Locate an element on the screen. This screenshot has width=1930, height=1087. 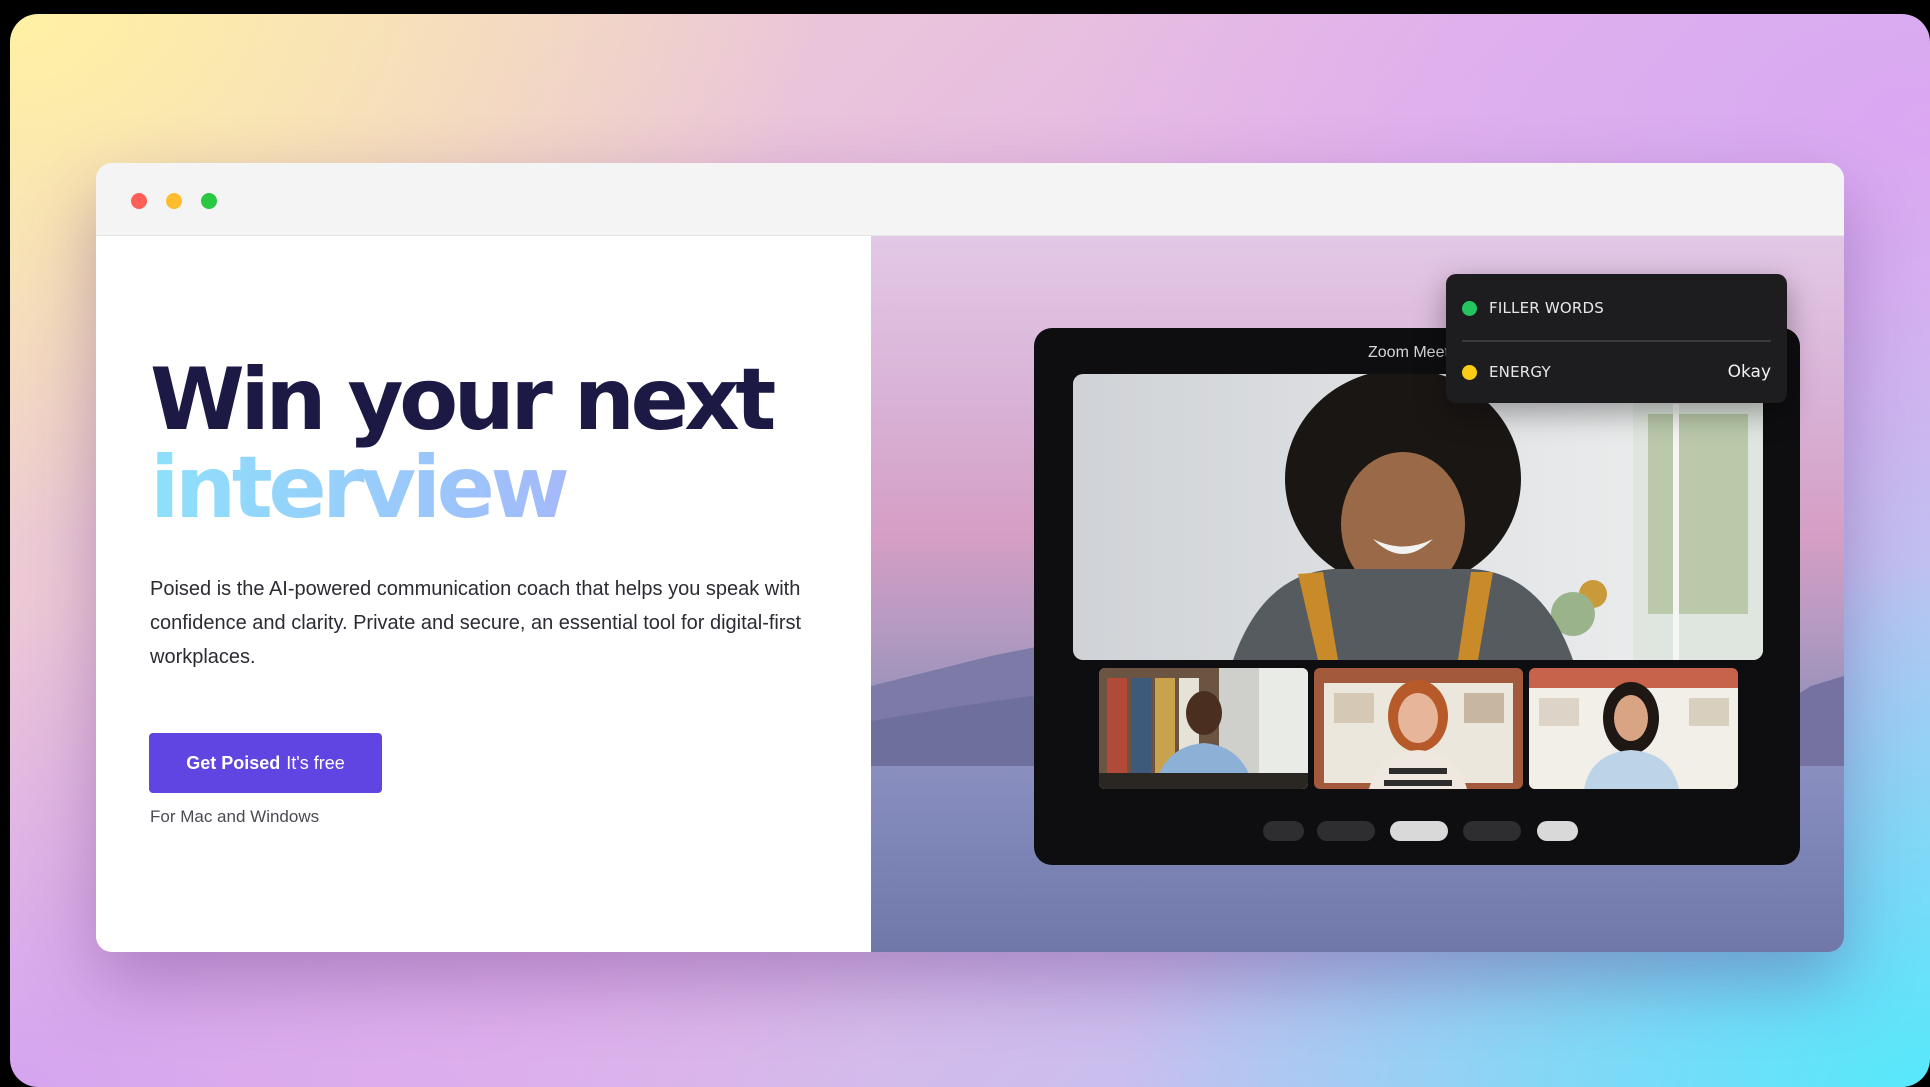
cta-bold-label: Get Poised is located at coordinates (233, 762).